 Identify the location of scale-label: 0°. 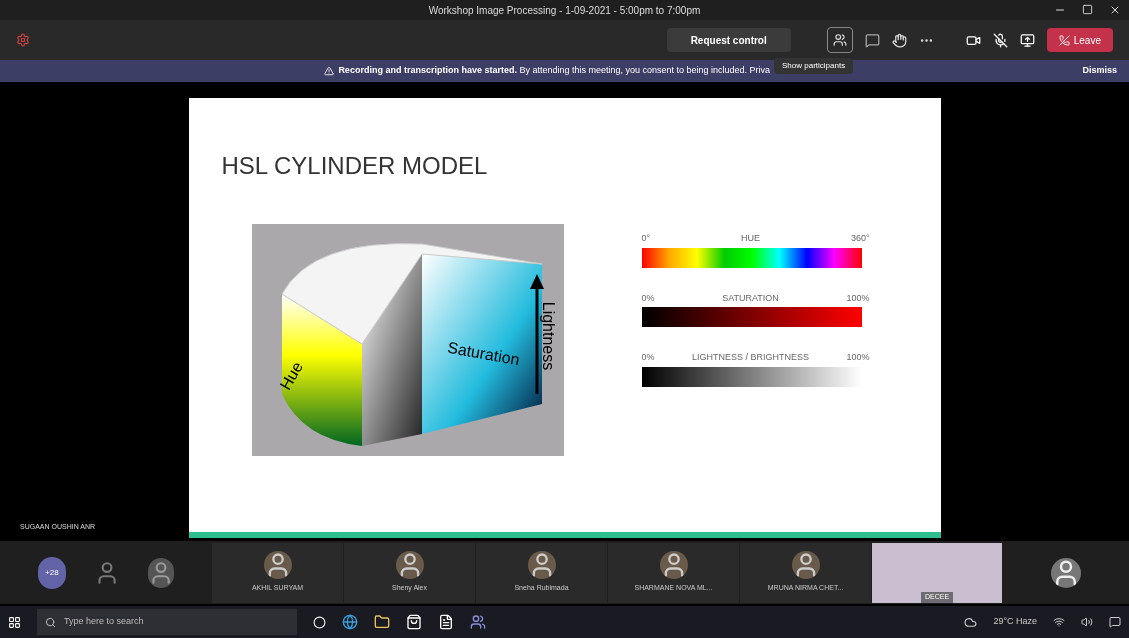
(646, 238).